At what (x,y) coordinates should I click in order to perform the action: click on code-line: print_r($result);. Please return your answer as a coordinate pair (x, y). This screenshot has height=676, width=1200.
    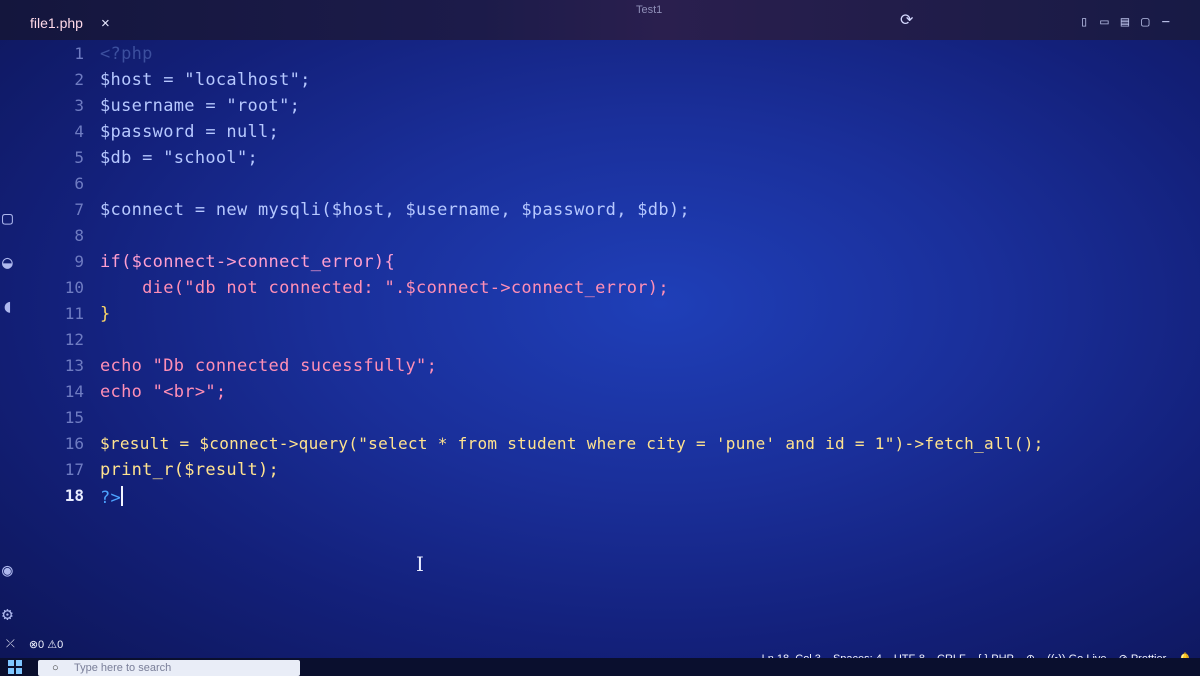
    Looking at the image, I should click on (189, 470).